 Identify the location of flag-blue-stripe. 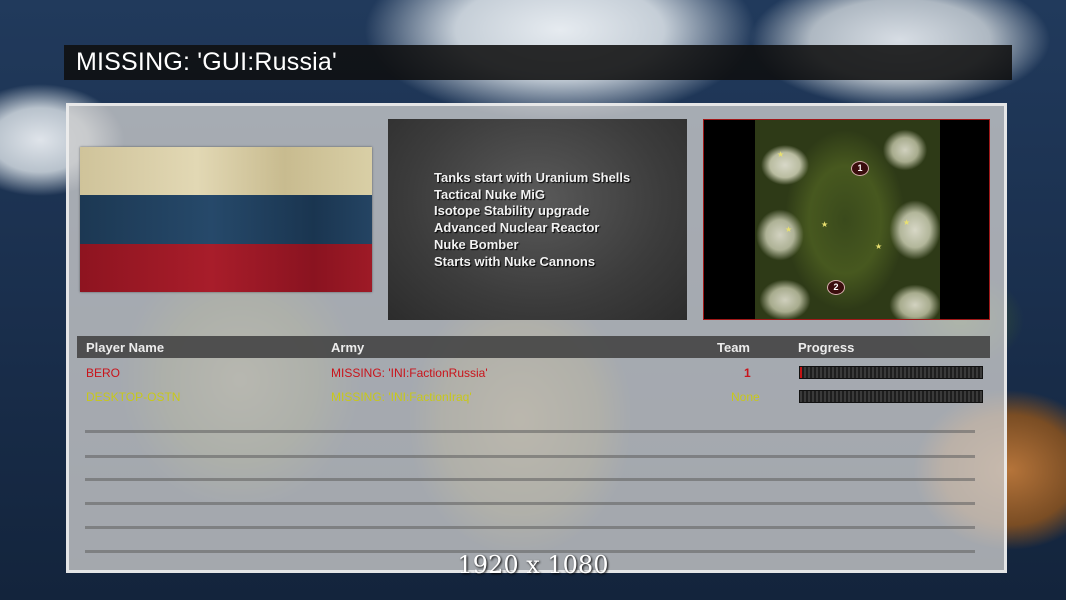
(226, 219).